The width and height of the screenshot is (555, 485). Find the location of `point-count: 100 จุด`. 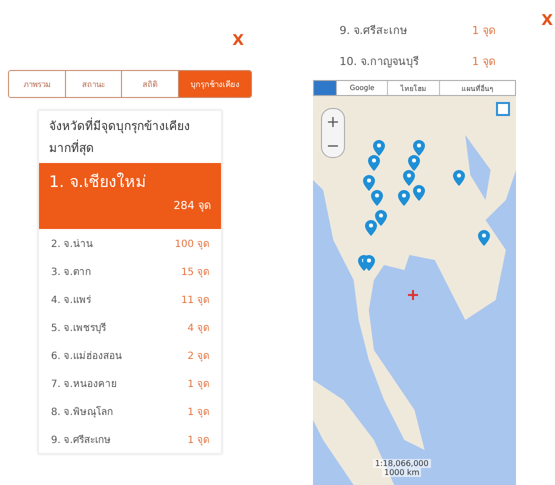

point-count: 100 จุด is located at coordinates (191, 244).